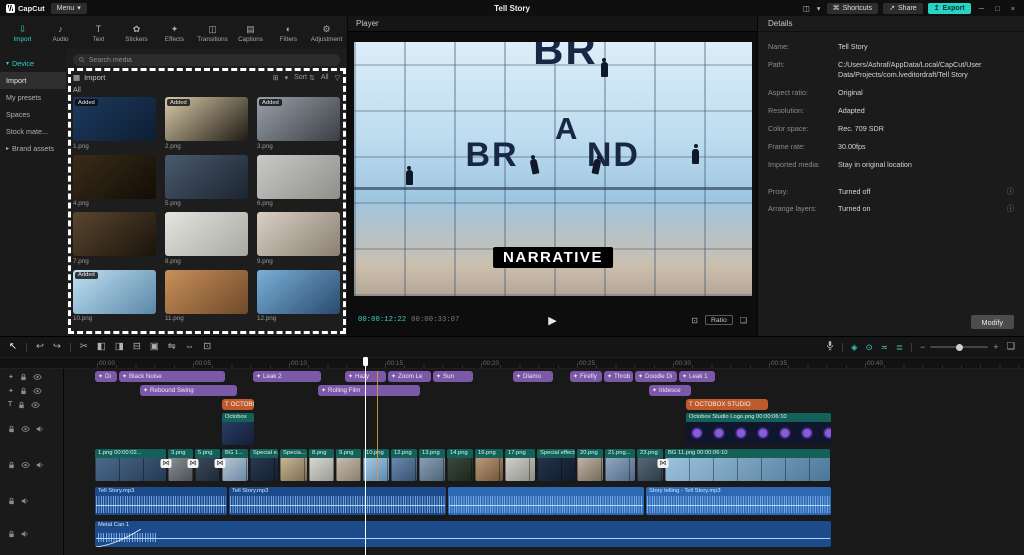 Image resolution: width=1024 pixels, height=555 pixels. I want to click on tab-effects: ✦ Effects, so click(174, 33).